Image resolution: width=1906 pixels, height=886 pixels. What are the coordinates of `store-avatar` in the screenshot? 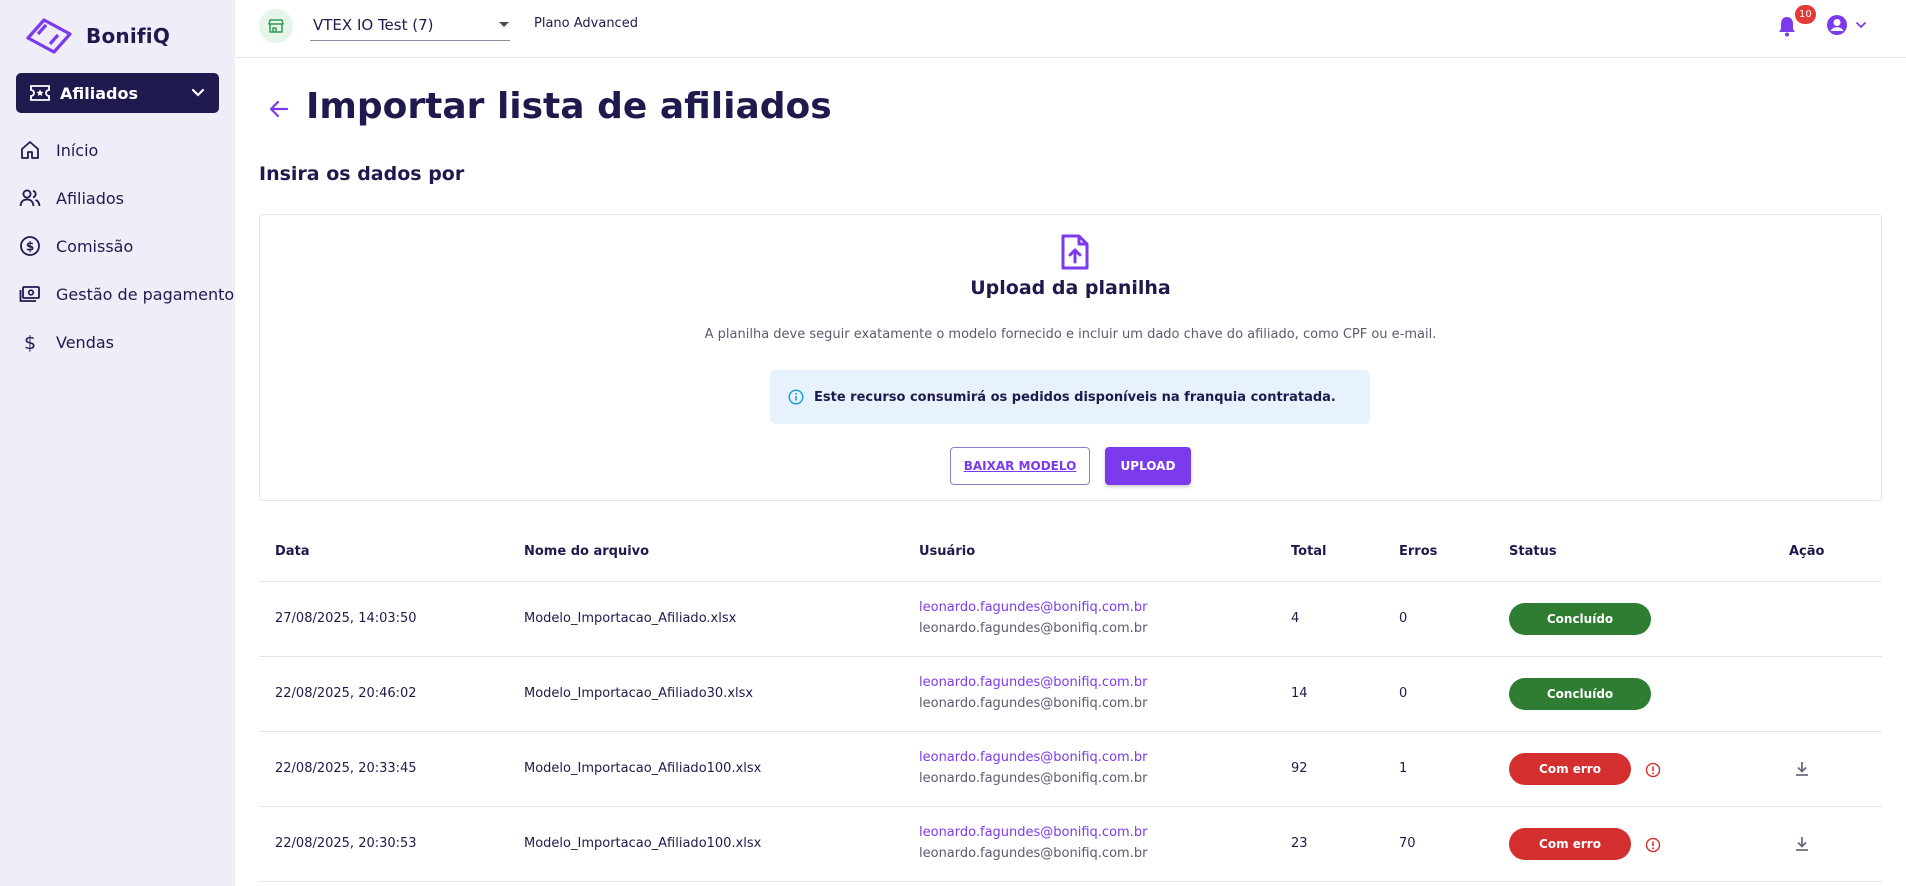 It's located at (276, 26).